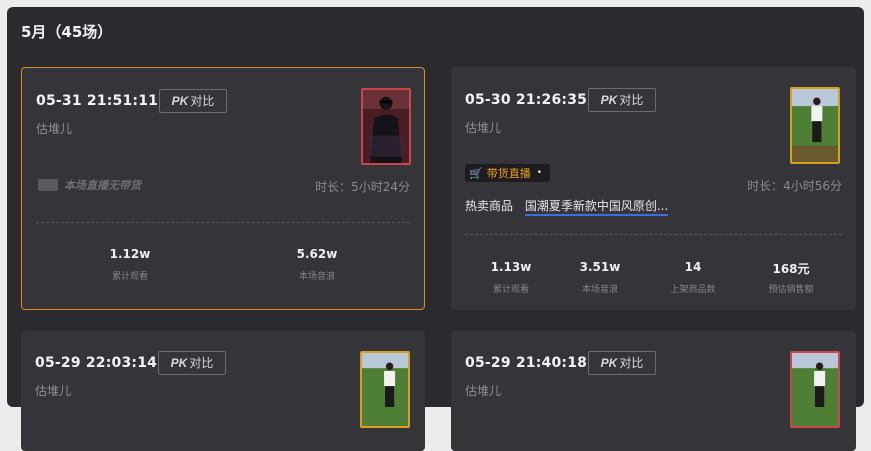 This screenshot has height=451, width=871. Describe the element at coordinates (97, 101) in the screenshot. I see `session-time: 05-31 21:51:11` at that location.